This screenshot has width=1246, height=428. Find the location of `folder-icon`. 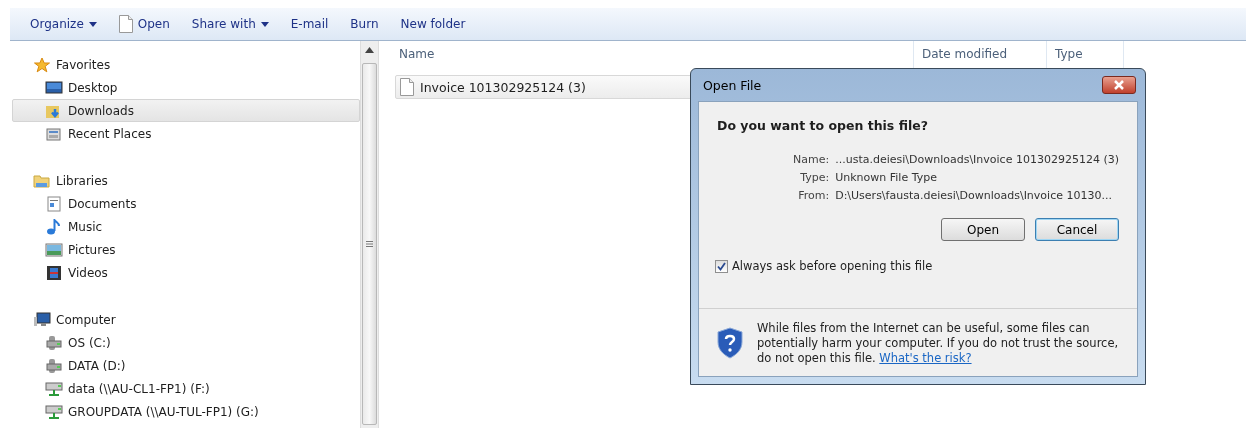

folder-icon is located at coordinates (42, 180).